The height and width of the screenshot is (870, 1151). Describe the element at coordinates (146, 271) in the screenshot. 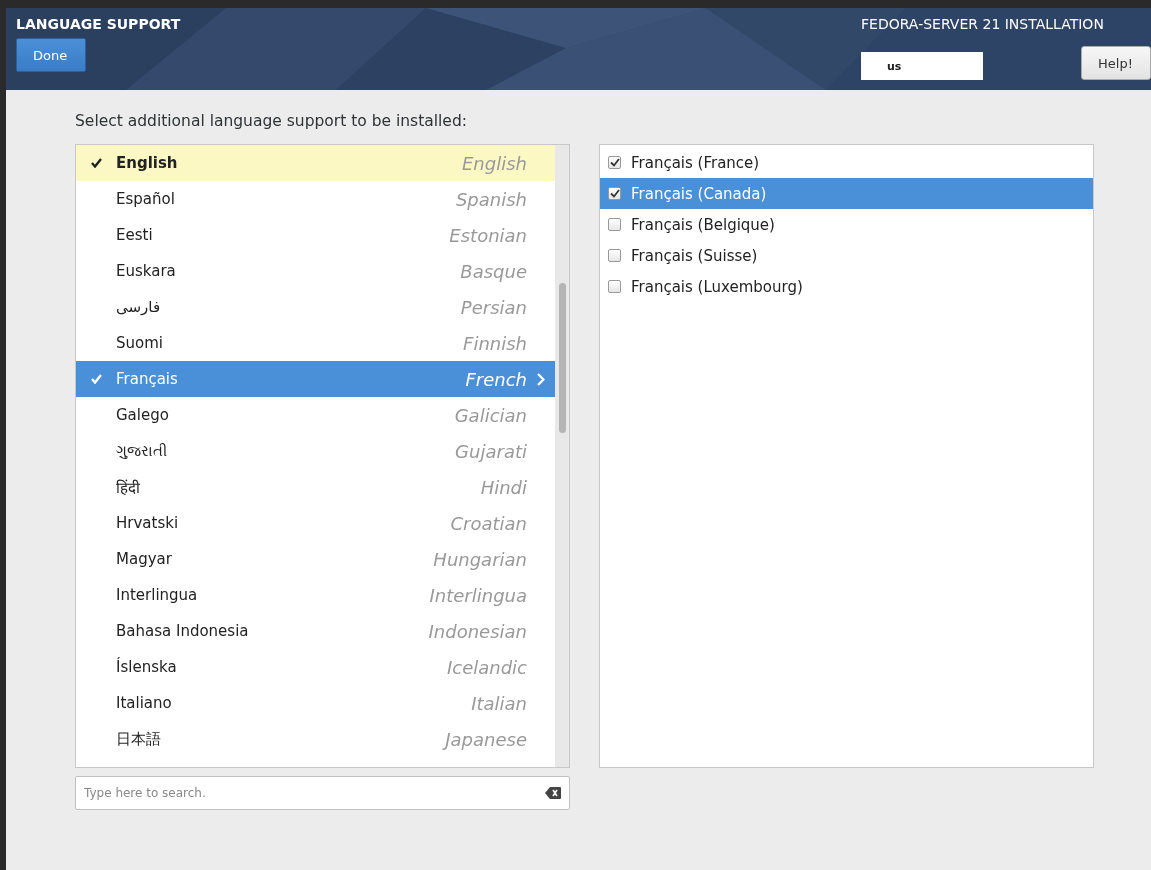

I see `language-native-name: Euskara` at that location.